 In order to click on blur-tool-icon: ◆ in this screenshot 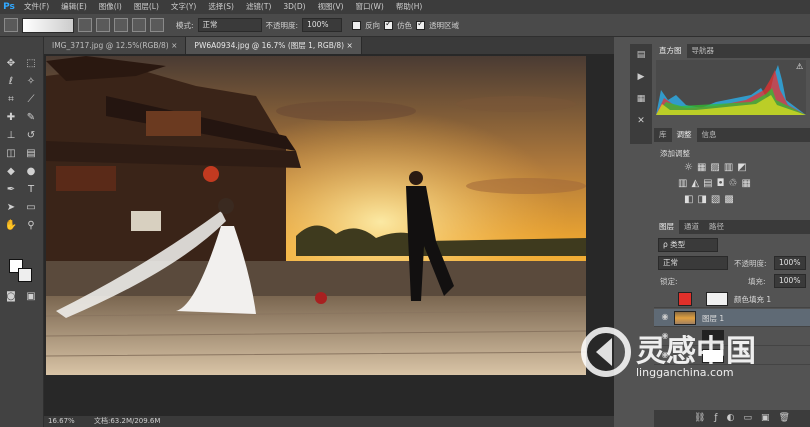, I will do `click(11, 172)`.